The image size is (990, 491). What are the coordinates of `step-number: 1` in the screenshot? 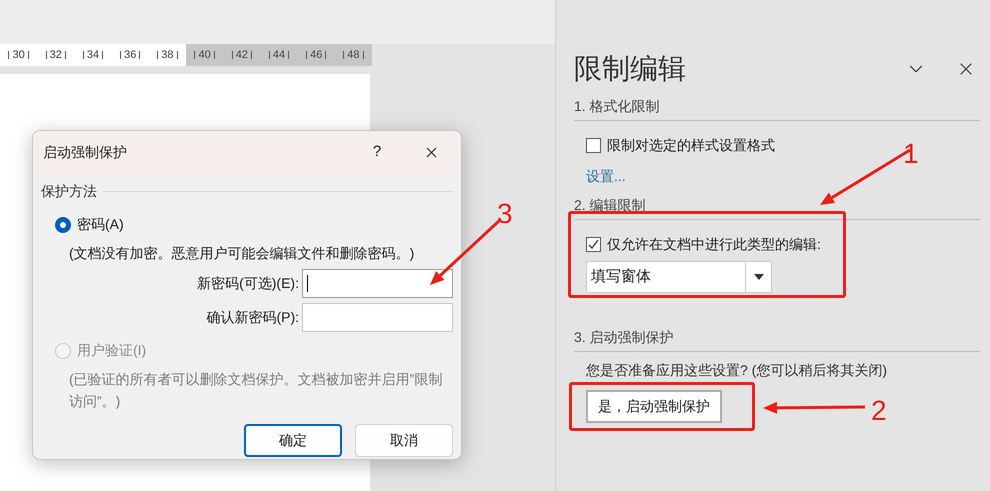 It's located at (911, 154).